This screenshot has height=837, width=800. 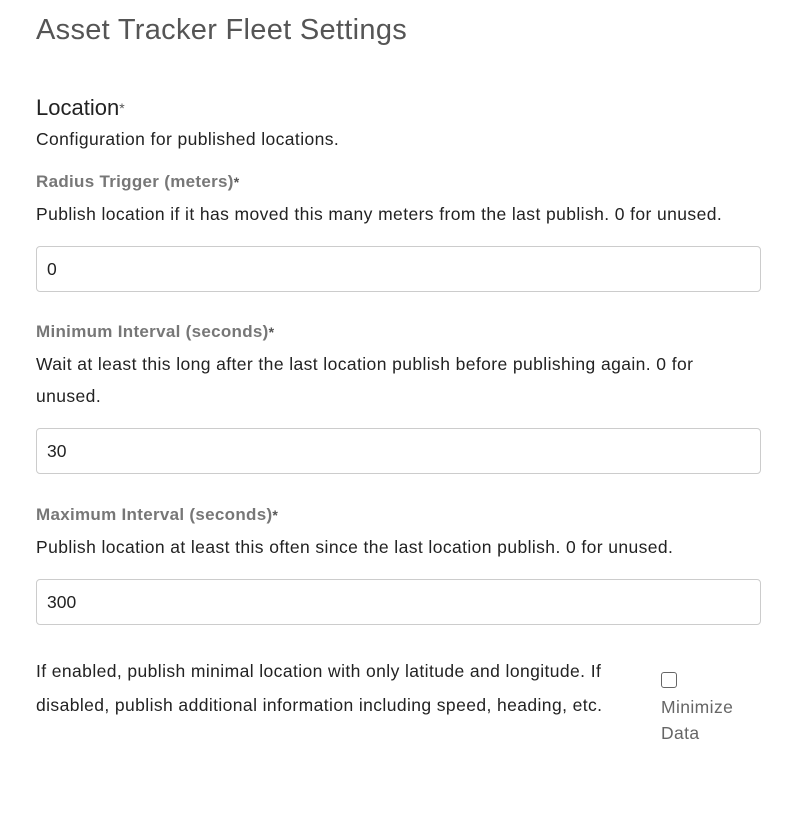 What do you see at coordinates (398, 269) in the screenshot?
I see `radius-trigger-input` at bounding box center [398, 269].